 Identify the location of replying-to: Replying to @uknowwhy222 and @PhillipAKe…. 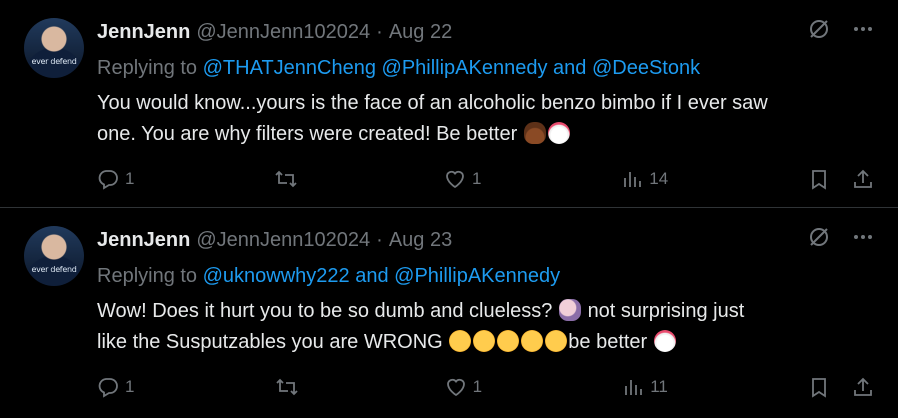
(485, 276).